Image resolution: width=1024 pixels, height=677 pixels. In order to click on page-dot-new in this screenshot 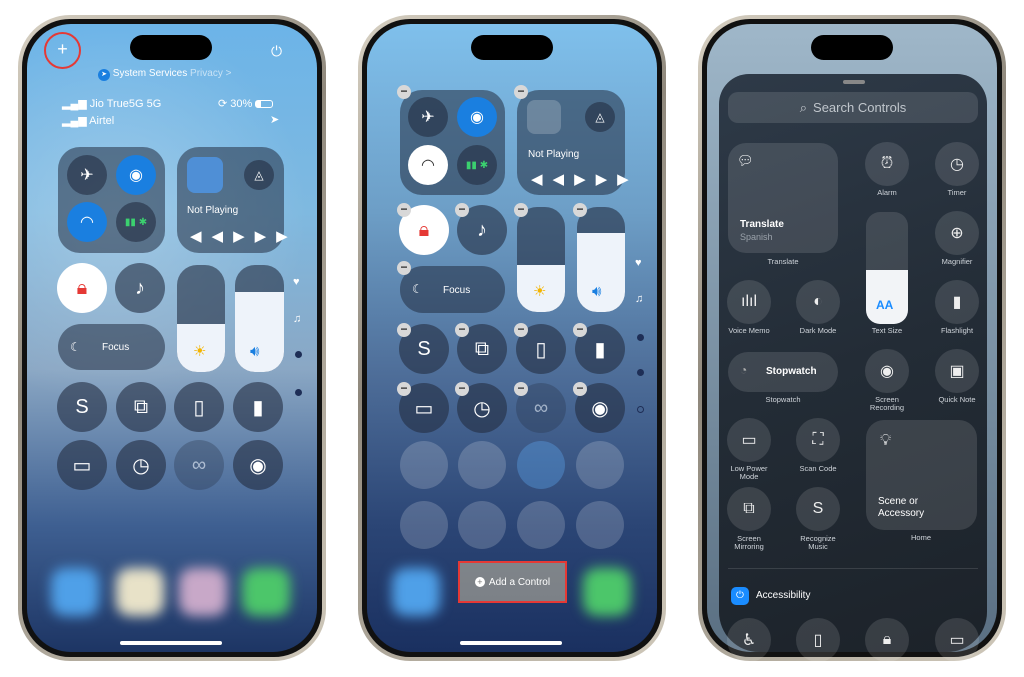, I will do `click(640, 409)`.